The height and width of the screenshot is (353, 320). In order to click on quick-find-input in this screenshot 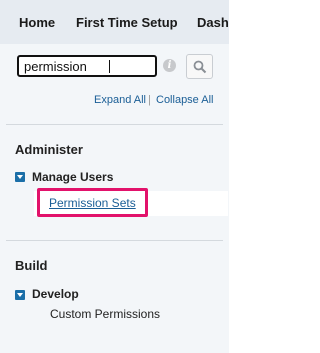, I will do `click(86, 66)`.